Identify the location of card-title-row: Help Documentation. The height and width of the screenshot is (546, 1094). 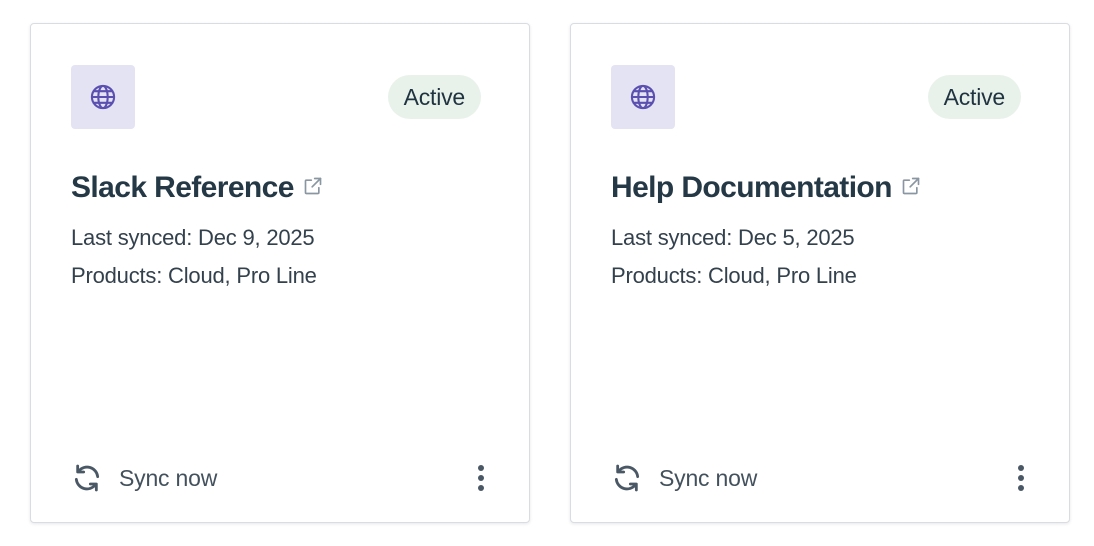
(766, 188).